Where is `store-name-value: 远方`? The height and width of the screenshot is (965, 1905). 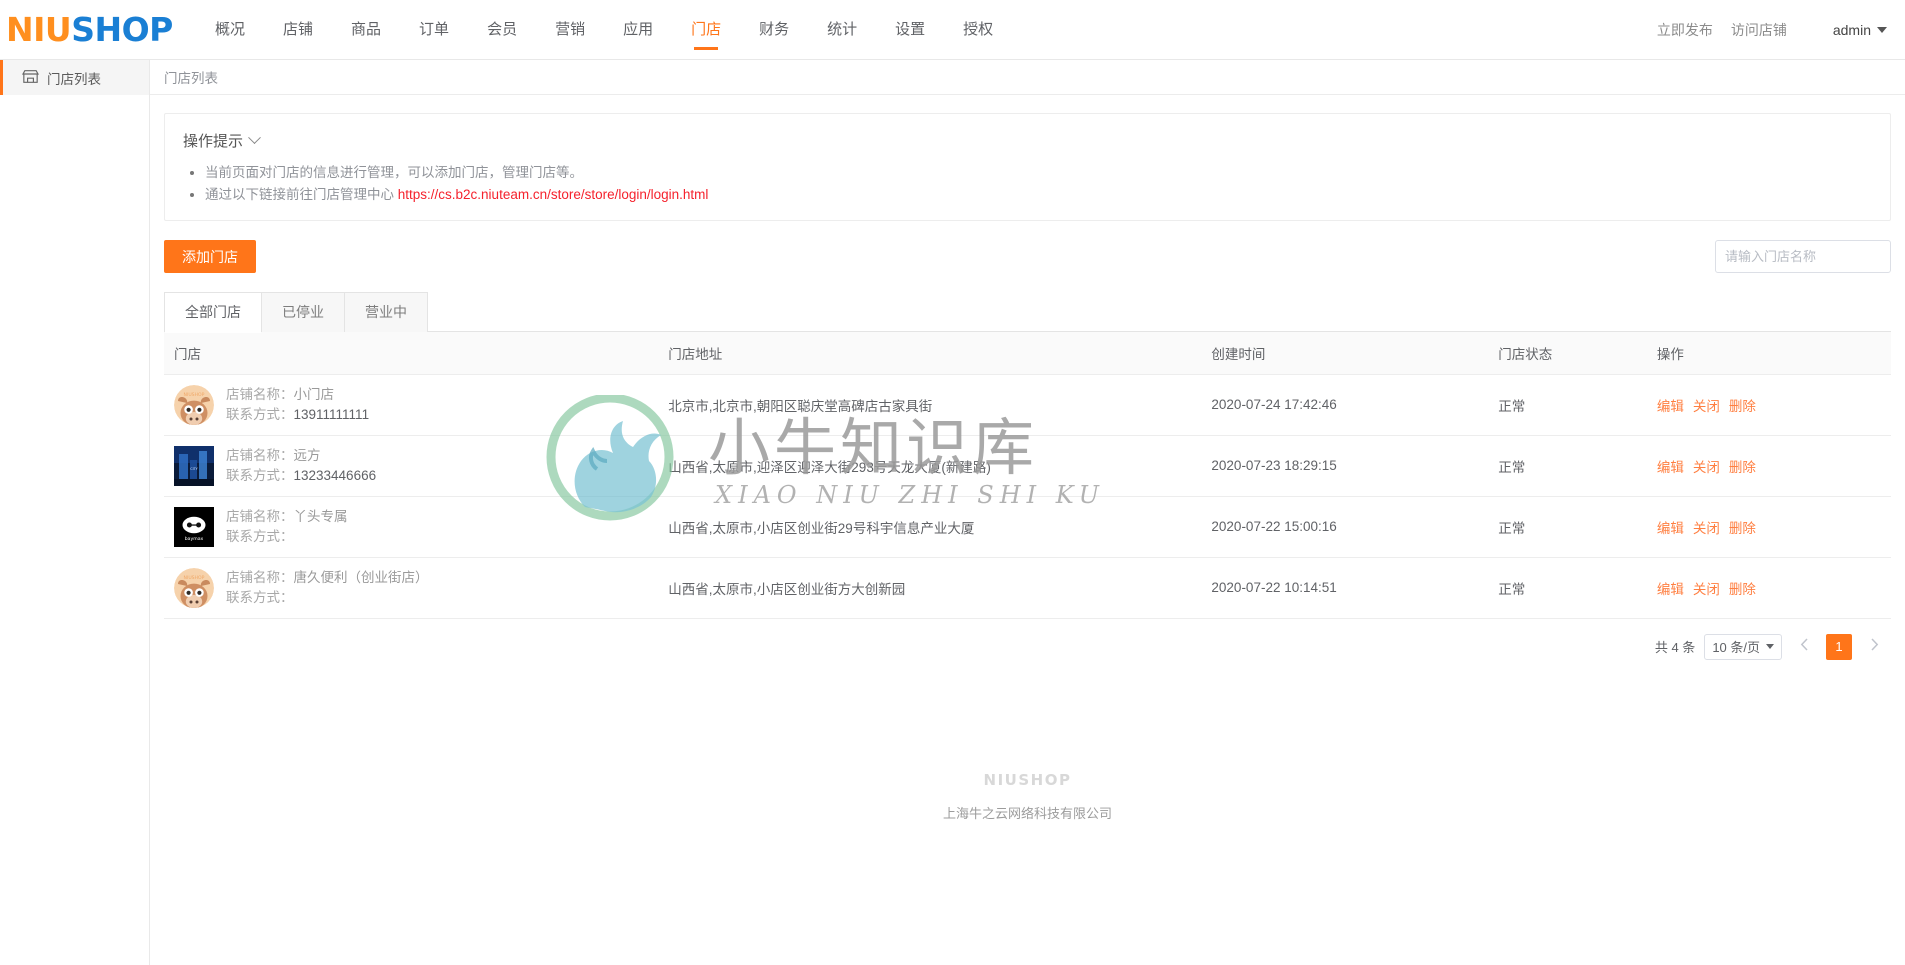
store-name-value: 远方 is located at coordinates (307, 455).